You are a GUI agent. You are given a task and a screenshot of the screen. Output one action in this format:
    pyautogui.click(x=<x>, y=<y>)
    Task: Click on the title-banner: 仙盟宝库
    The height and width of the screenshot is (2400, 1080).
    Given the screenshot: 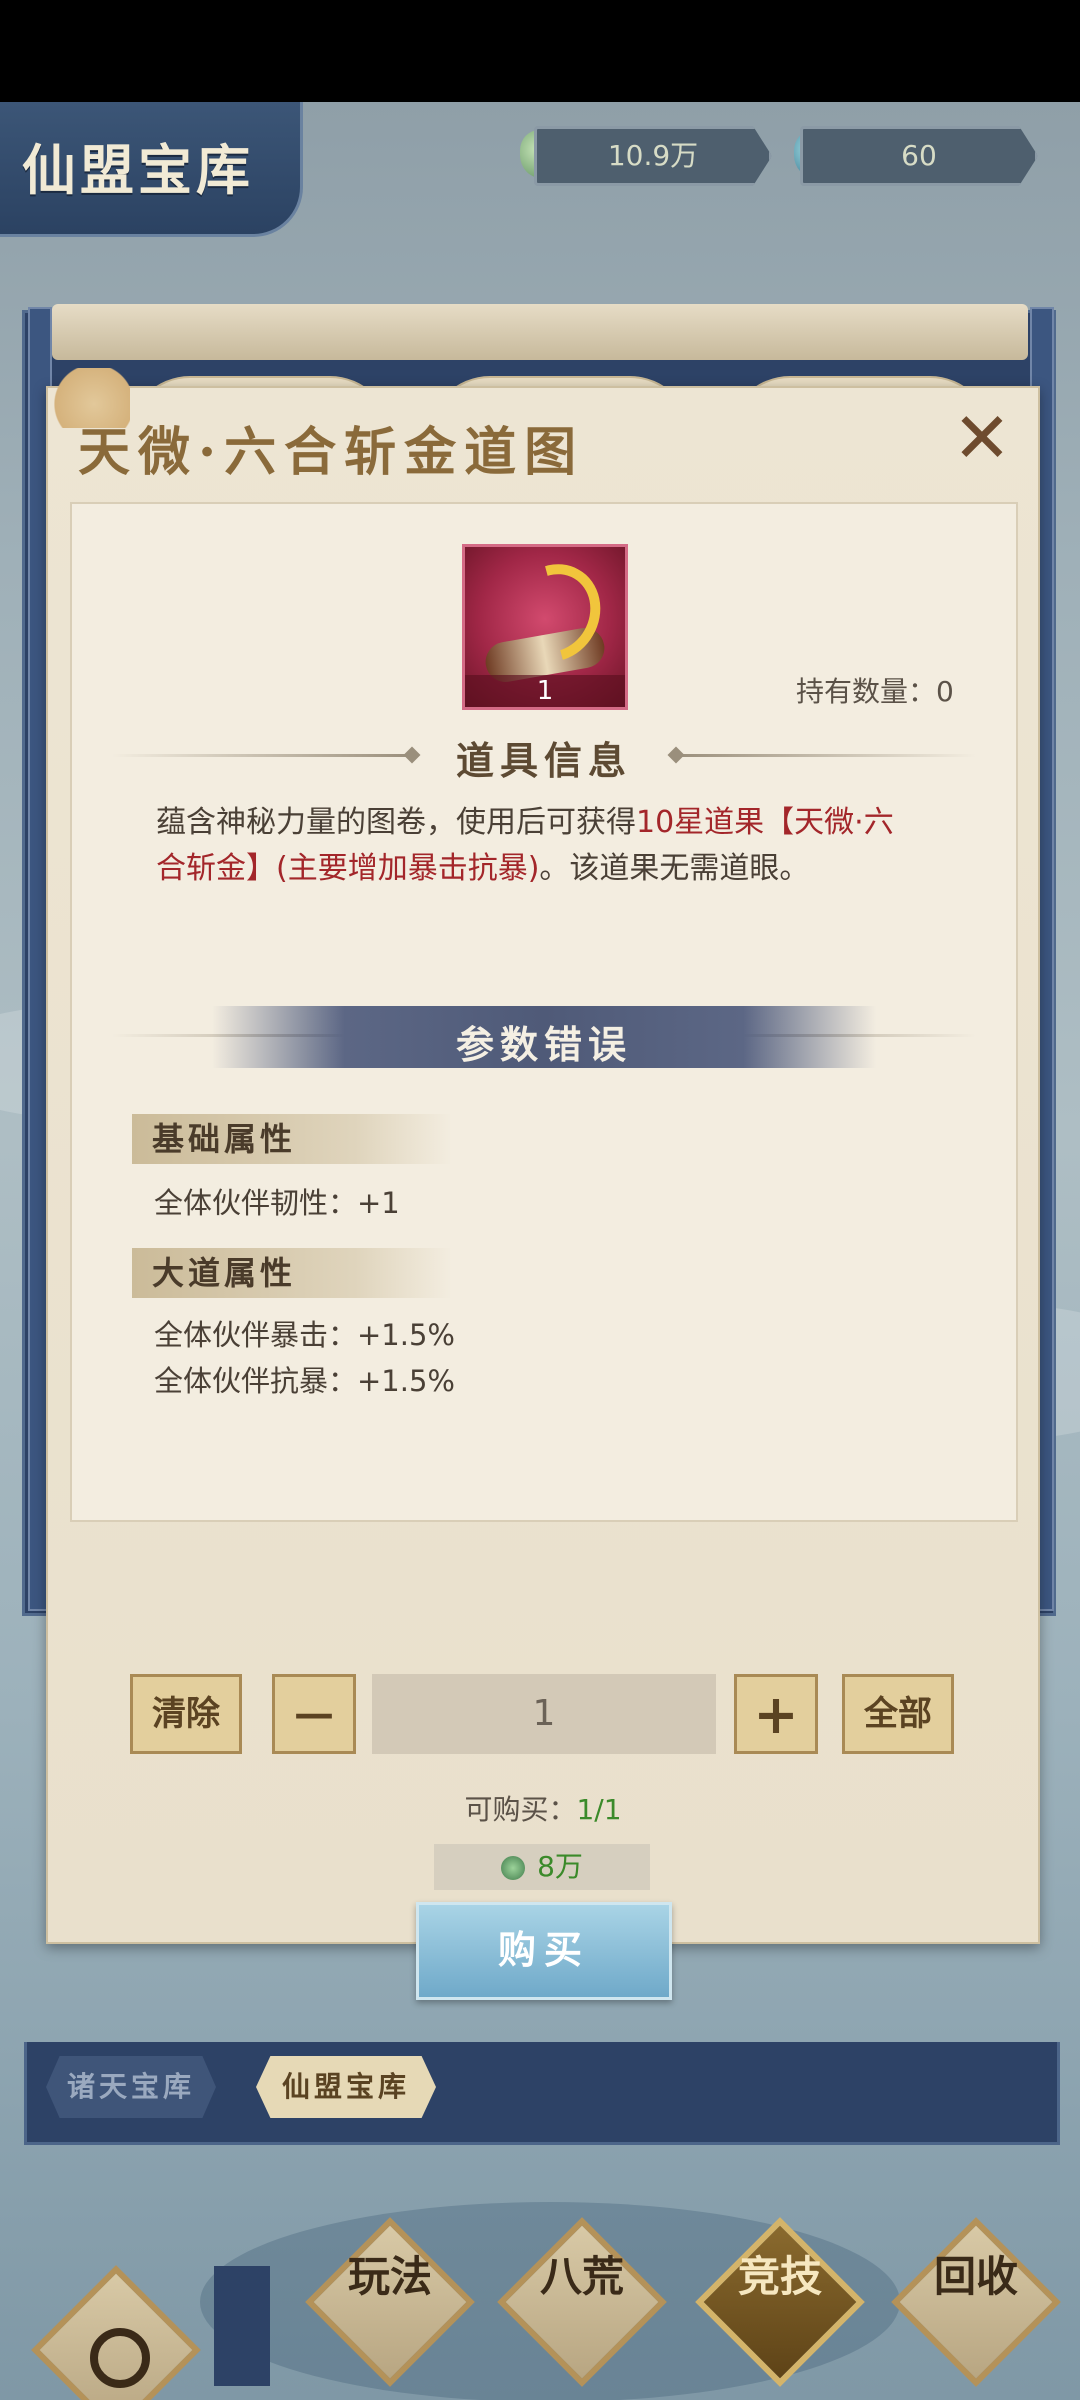 What is the action you would take?
    pyautogui.click(x=151, y=169)
    